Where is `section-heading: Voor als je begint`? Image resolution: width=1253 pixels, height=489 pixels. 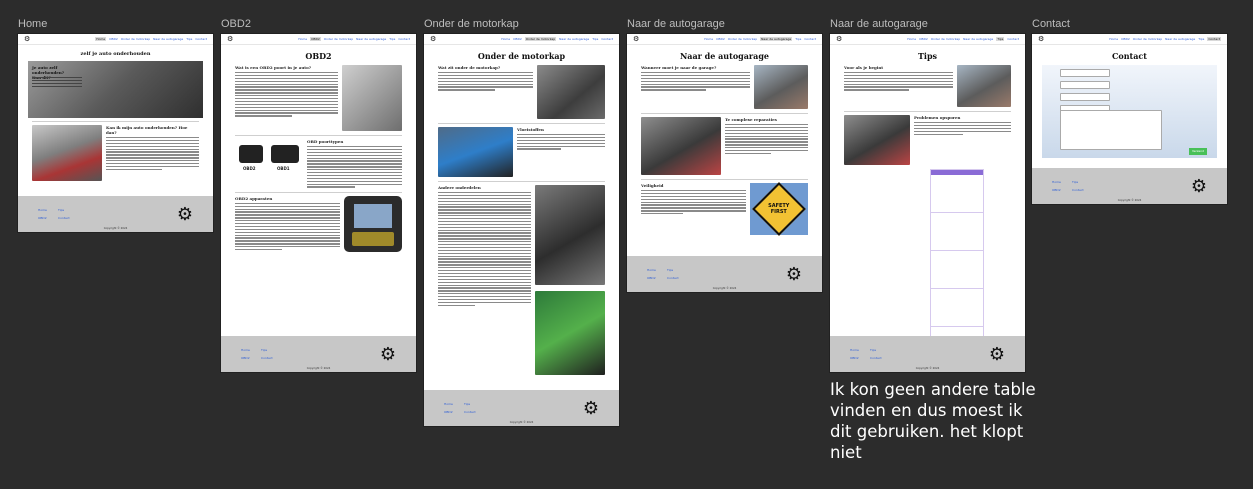 section-heading: Voor als je begint is located at coordinates (864, 67).